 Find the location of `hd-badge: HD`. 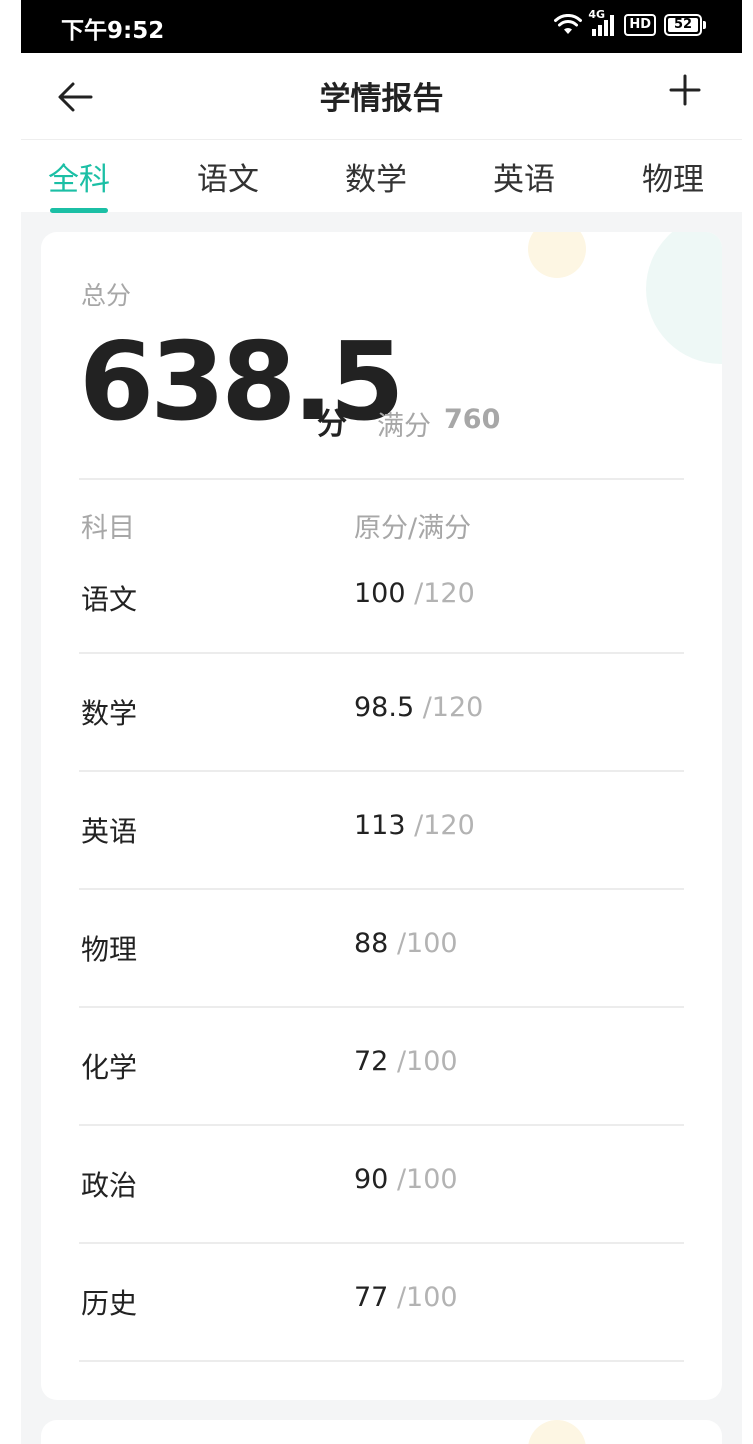

hd-badge: HD is located at coordinates (640, 25).